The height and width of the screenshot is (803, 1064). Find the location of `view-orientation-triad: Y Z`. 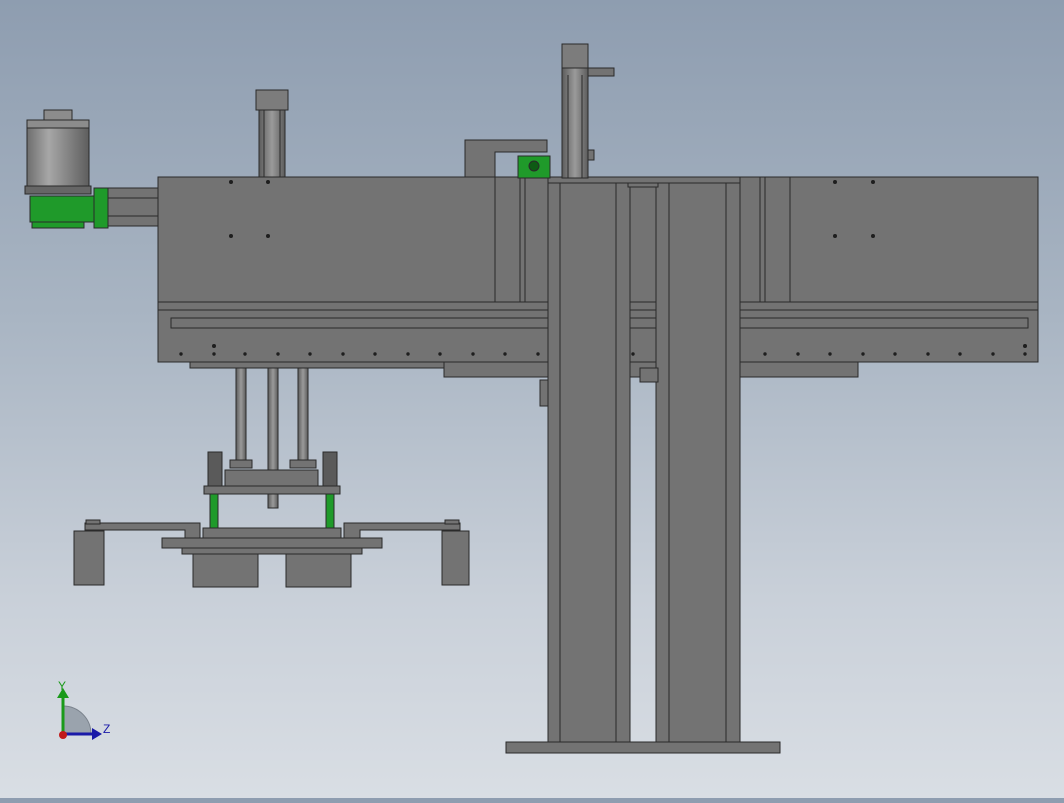

view-orientation-triad: Y Z is located at coordinates (83, 709).